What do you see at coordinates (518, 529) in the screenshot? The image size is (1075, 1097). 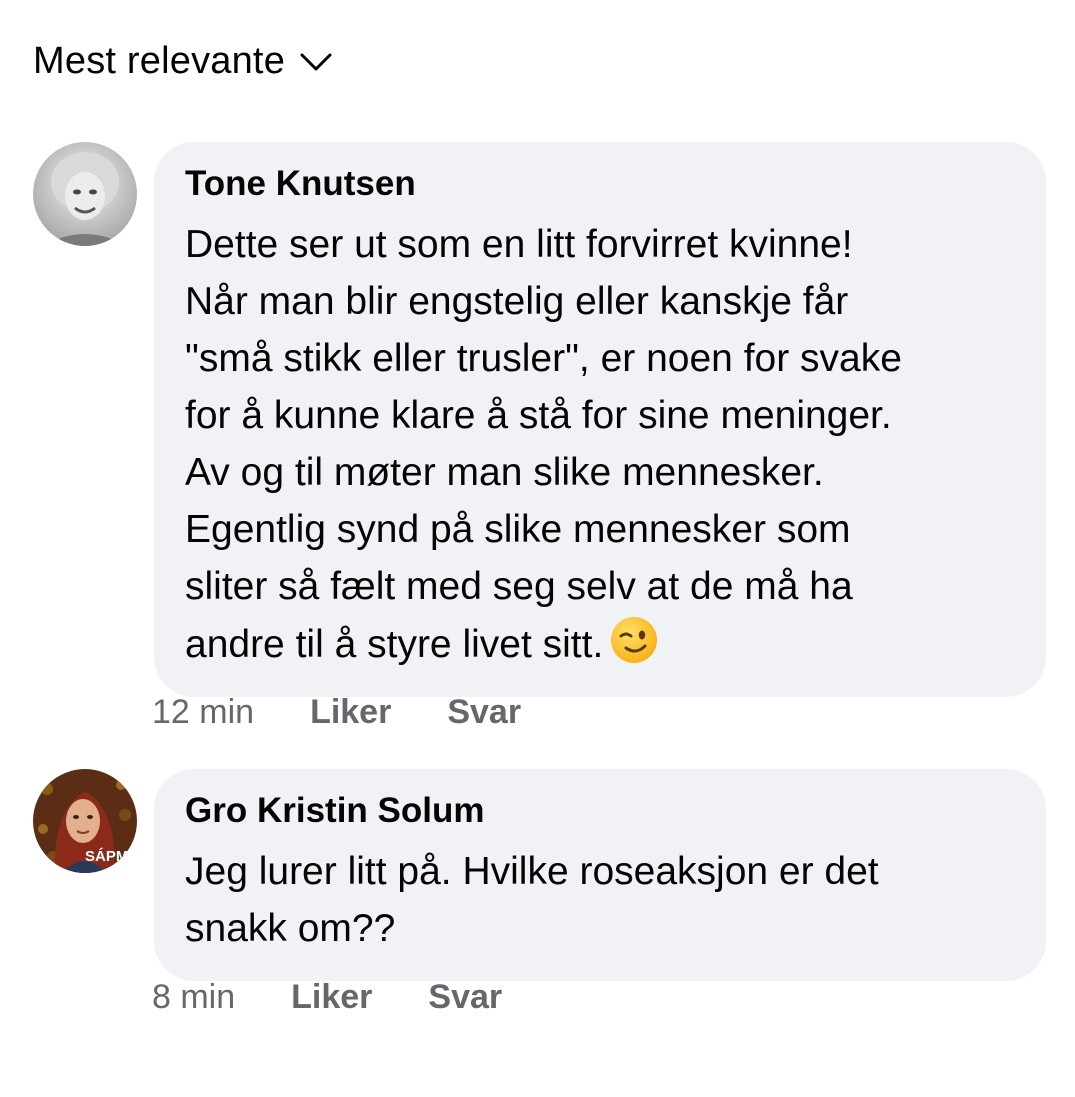 I see `comment-line: Egentlig synd på slike mennesker som` at bounding box center [518, 529].